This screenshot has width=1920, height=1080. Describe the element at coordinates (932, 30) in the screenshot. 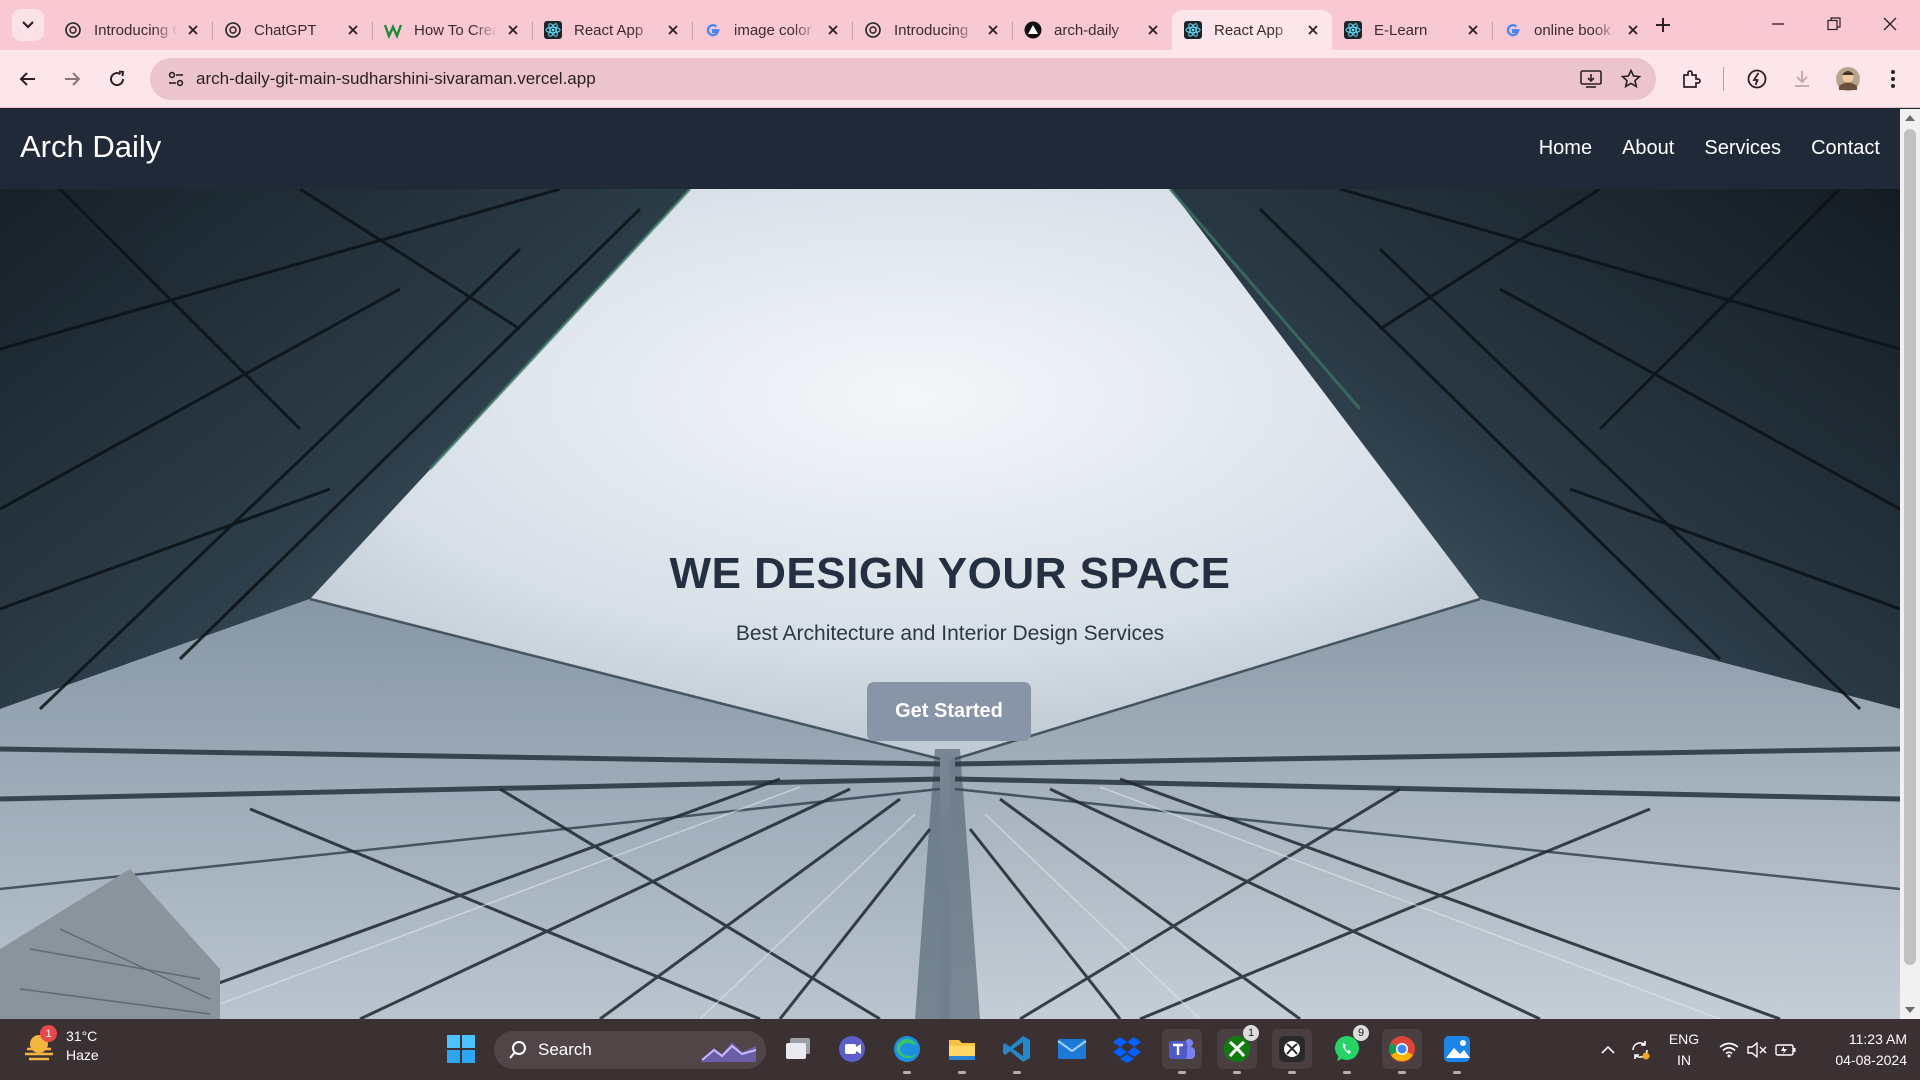

I see `tab-5: Introducing` at that location.